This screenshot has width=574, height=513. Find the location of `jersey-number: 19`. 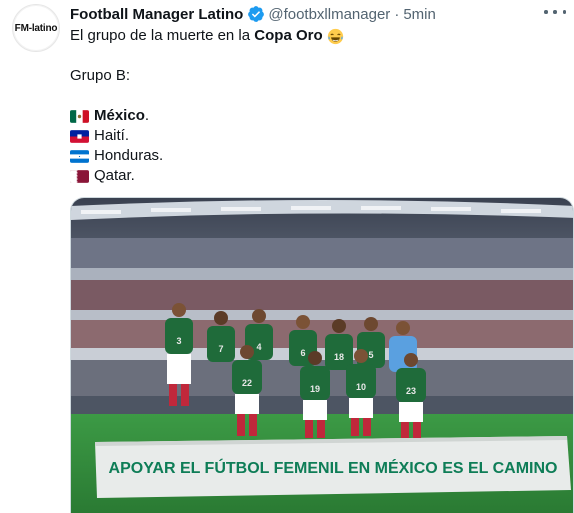

jersey-number: 19 is located at coordinates (315, 389).